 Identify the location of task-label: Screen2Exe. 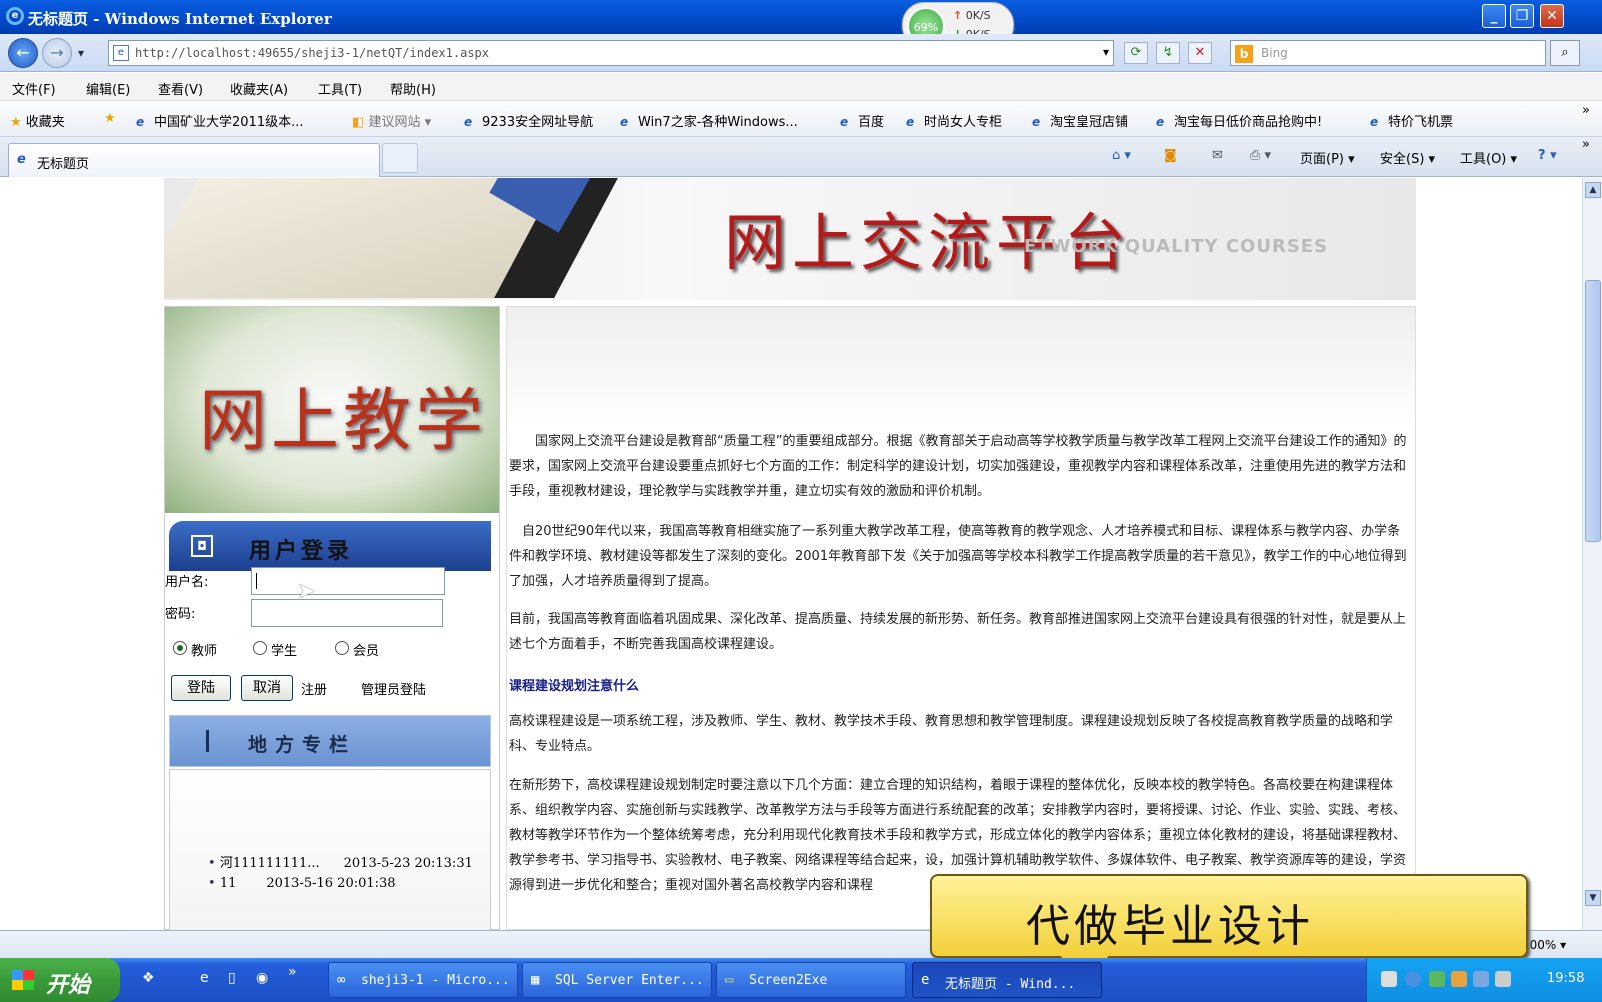
(788, 980).